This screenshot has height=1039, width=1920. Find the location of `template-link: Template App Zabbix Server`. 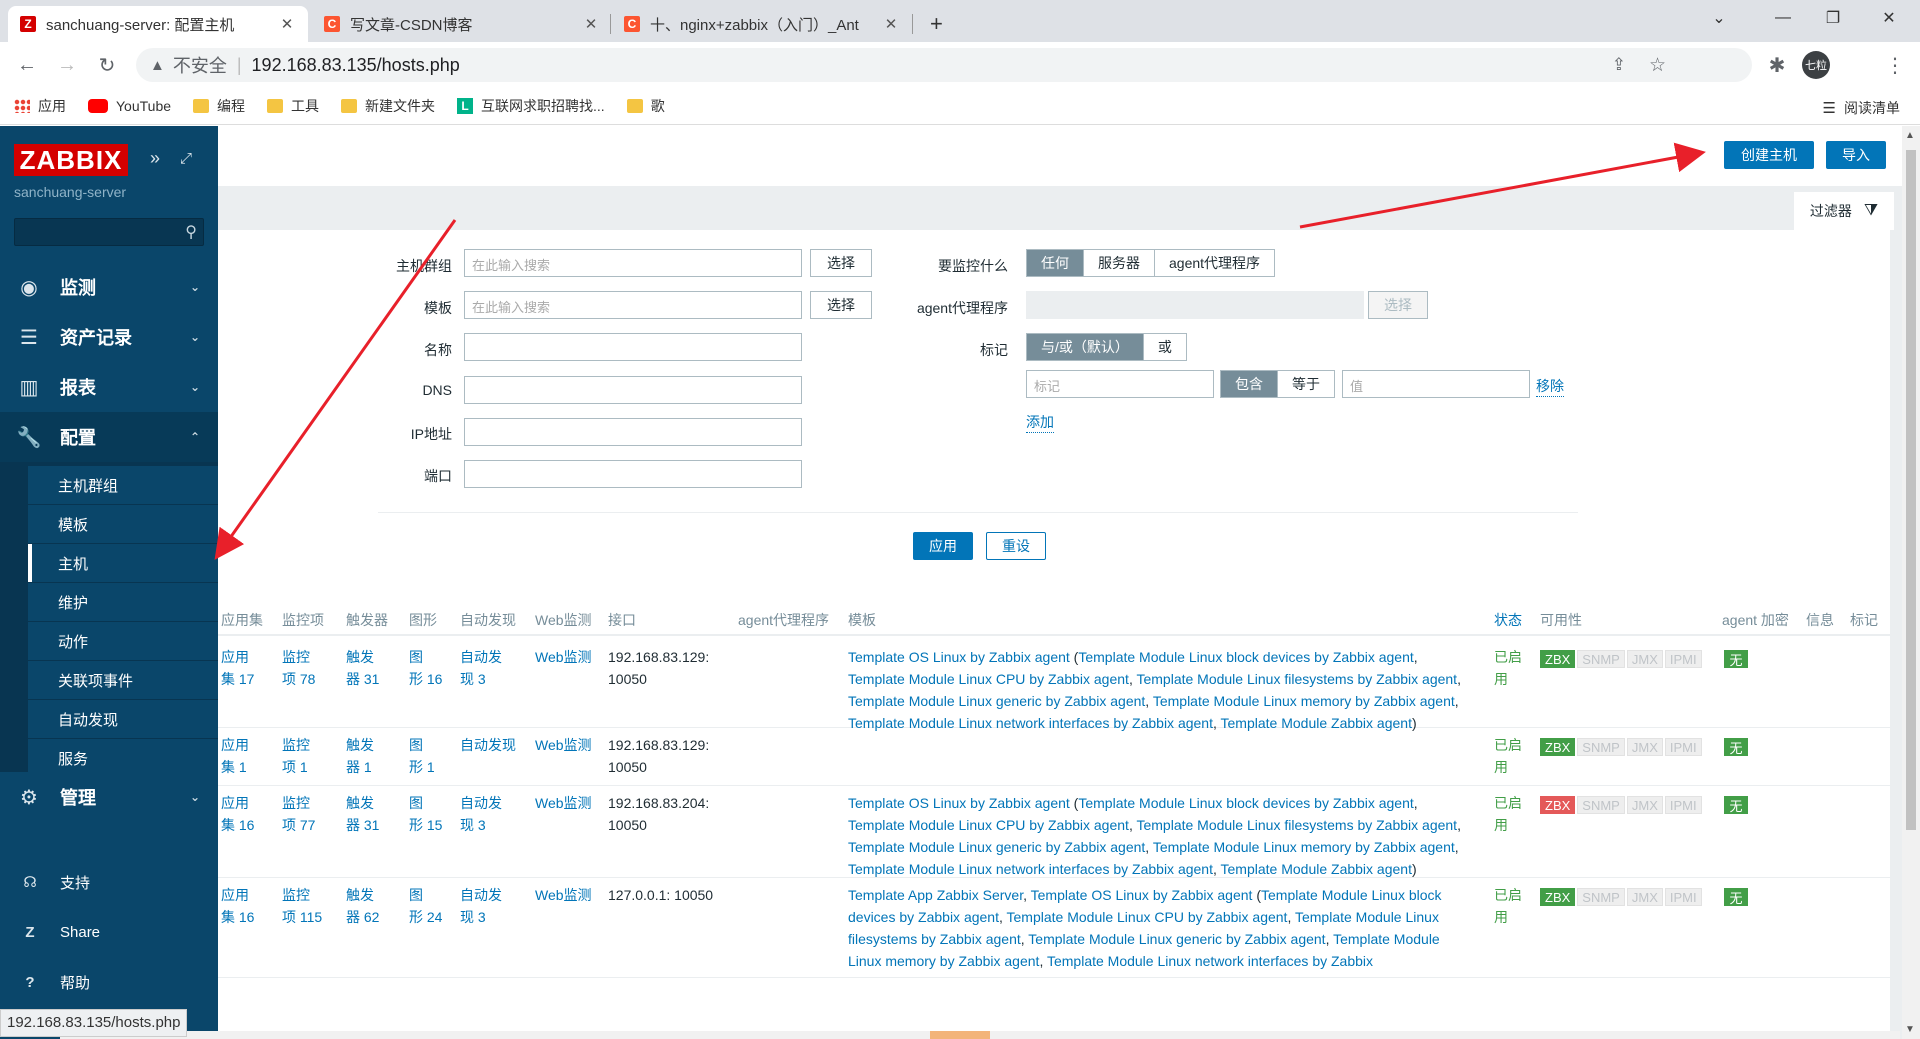

template-link: Template App Zabbix Server is located at coordinates (935, 895).